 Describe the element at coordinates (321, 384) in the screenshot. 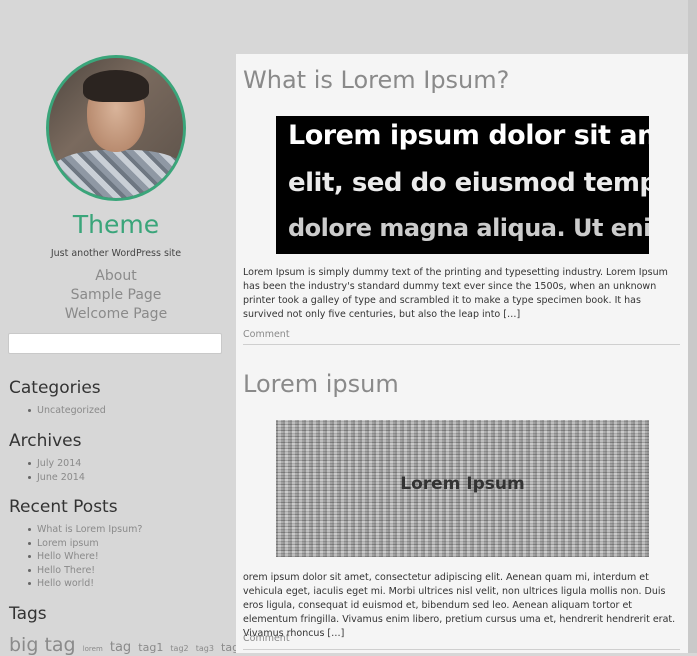

I see `post-title: Lorem ipsum` at that location.